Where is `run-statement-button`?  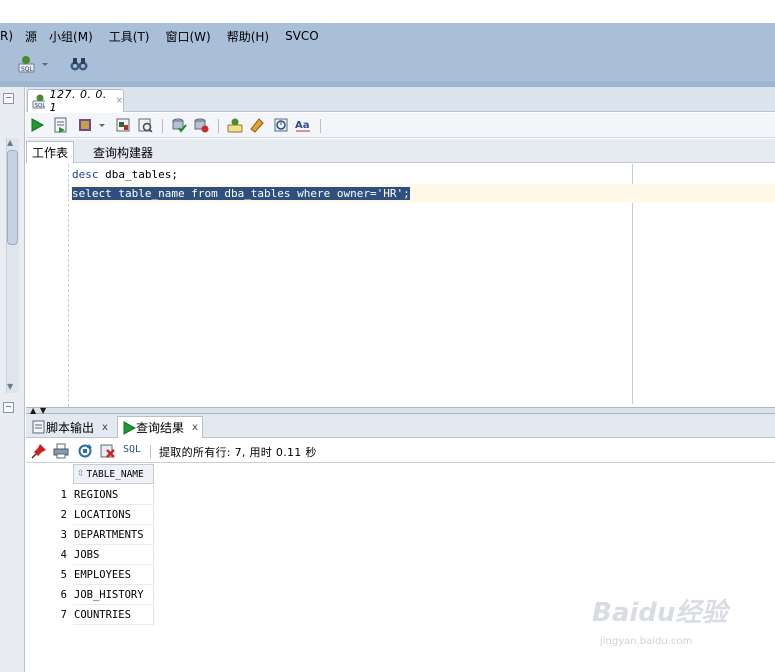
run-statement-button is located at coordinates (37, 125).